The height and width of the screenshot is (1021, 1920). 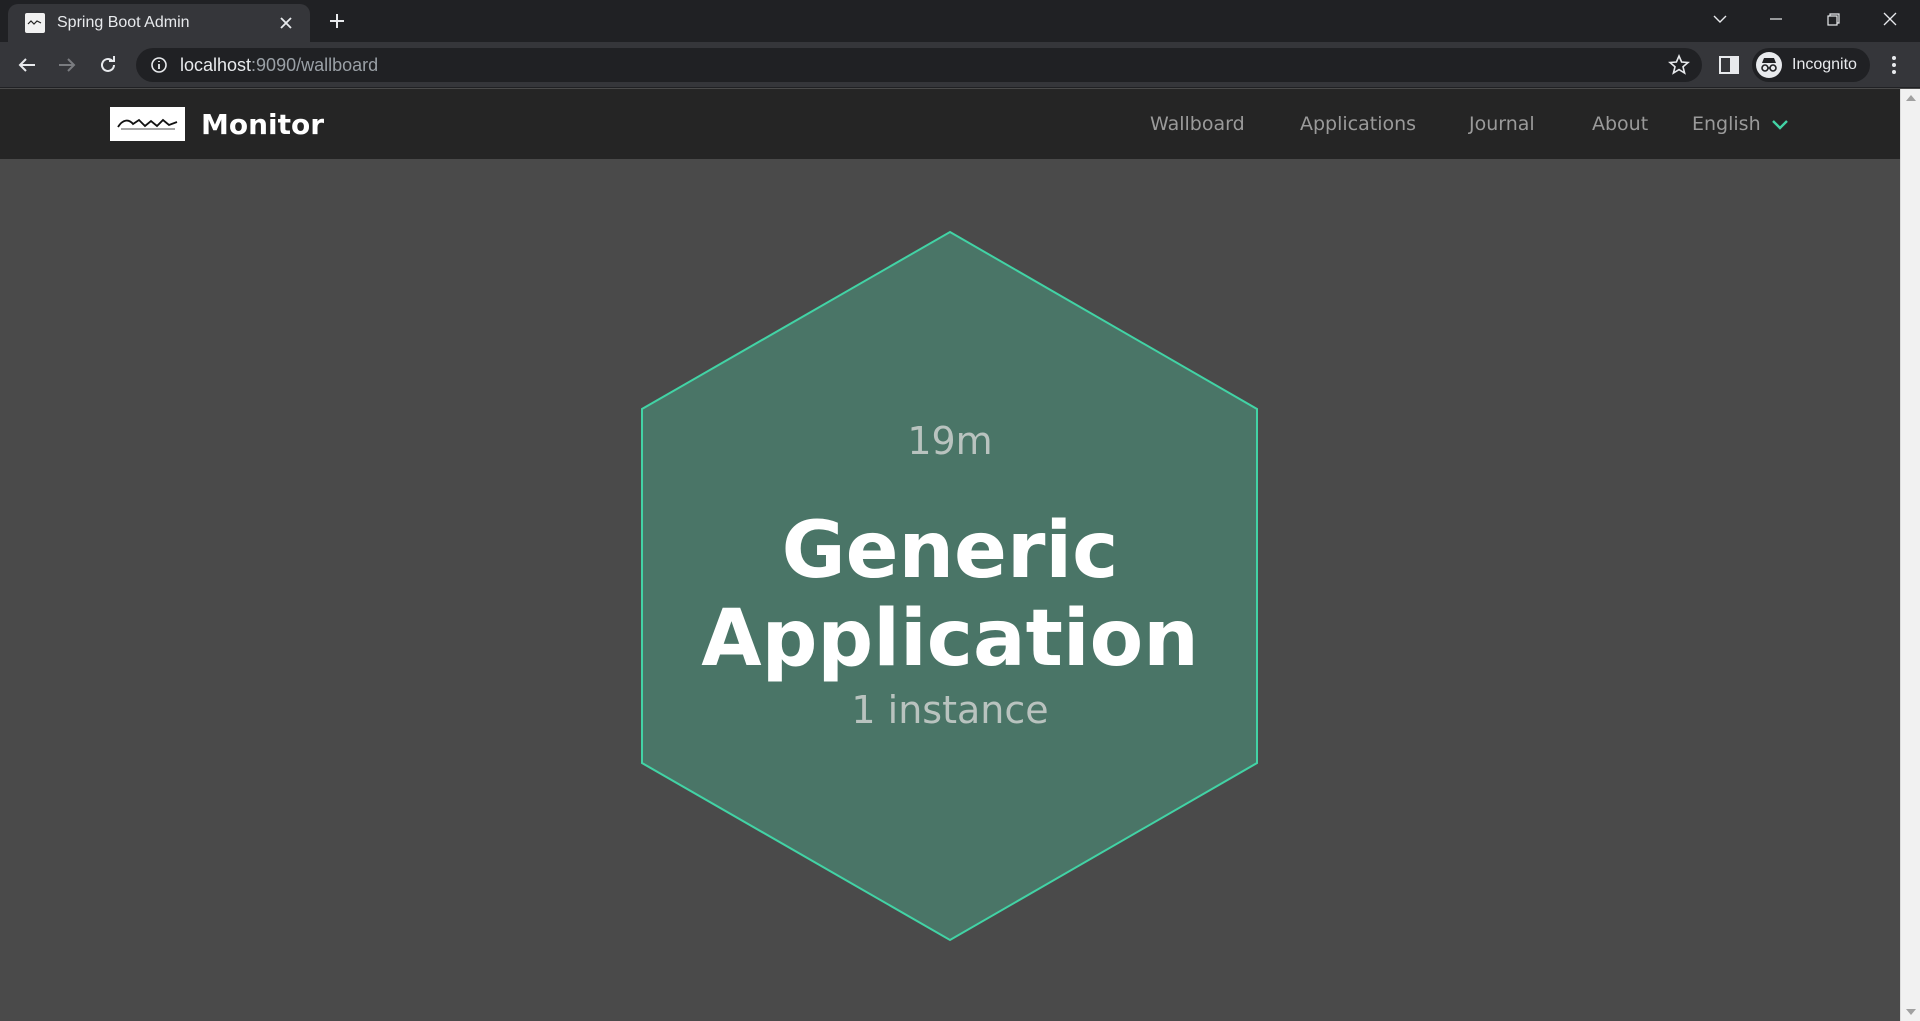 What do you see at coordinates (1729, 65) in the screenshot?
I see `side-panel-icon` at bounding box center [1729, 65].